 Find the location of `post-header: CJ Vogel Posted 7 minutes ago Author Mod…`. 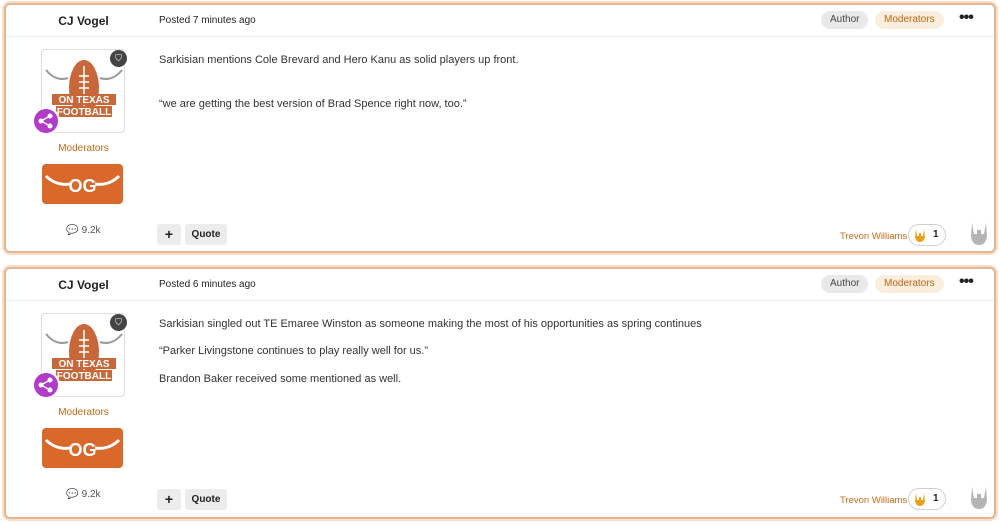

post-header: CJ Vogel Posted 7 minutes ago Author Mod… is located at coordinates (500, 21).